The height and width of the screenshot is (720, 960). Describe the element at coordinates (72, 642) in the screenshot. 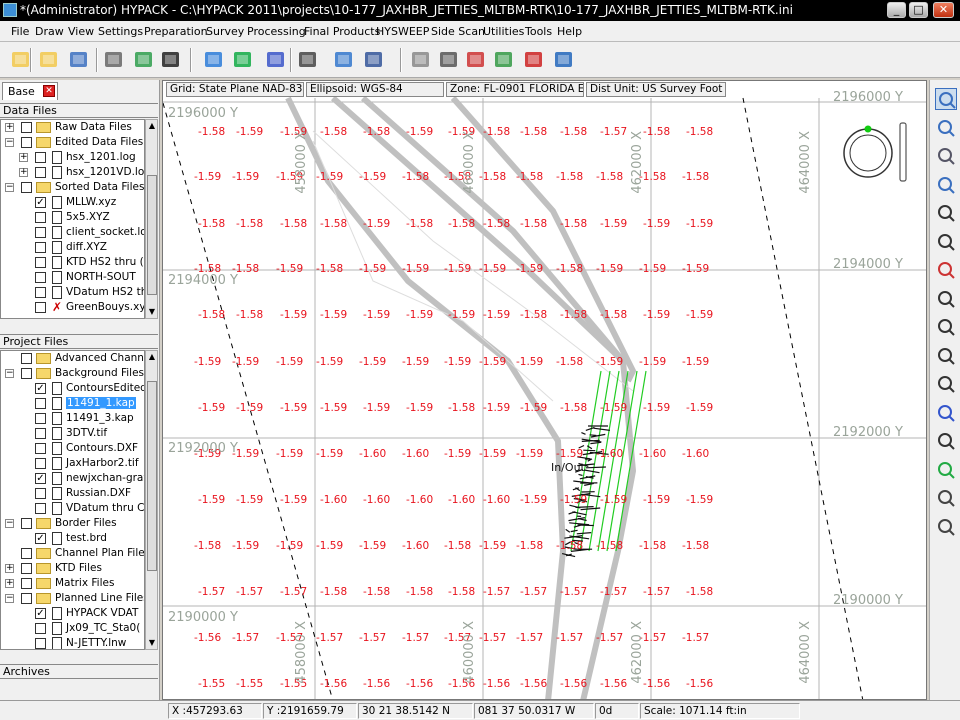

I see `tree-item: N-JETTY.lnw` at that location.